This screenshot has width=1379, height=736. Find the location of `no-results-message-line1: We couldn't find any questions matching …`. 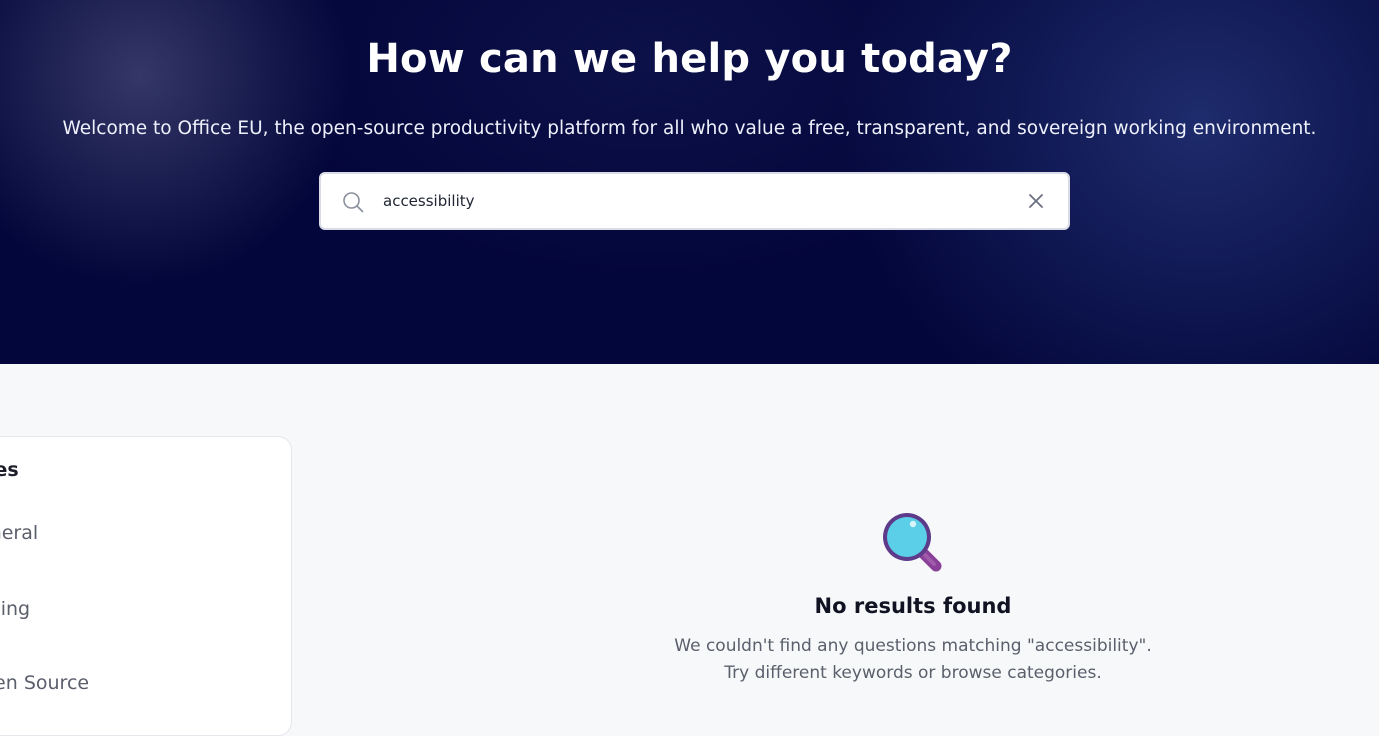

no-results-message-line1: We couldn't find any questions matching … is located at coordinates (913, 646).